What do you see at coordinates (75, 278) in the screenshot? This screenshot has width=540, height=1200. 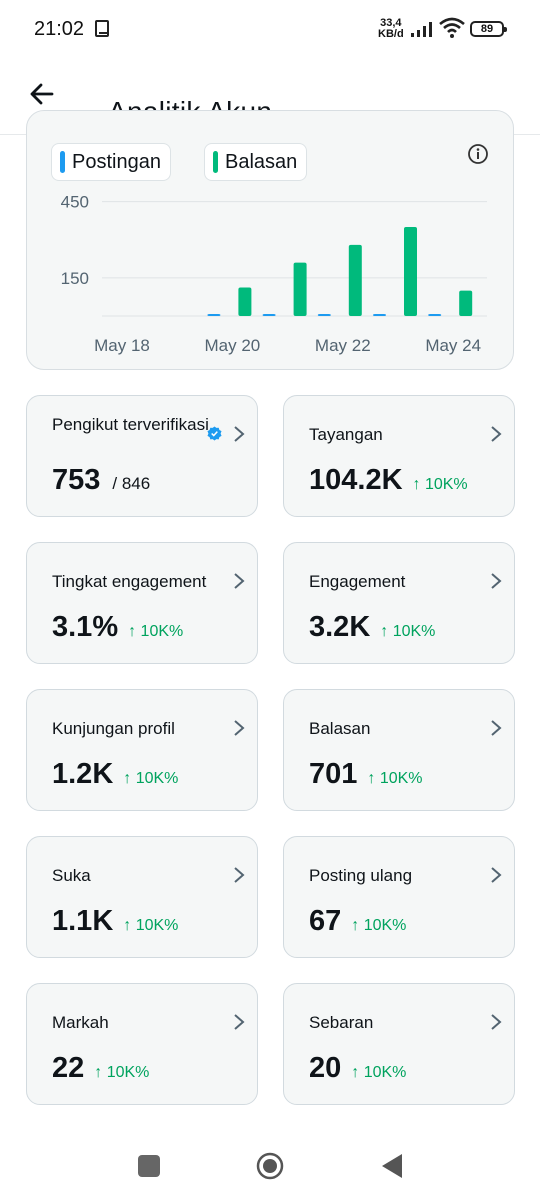 I see `y-tick-label: 150` at bounding box center [75, 278].